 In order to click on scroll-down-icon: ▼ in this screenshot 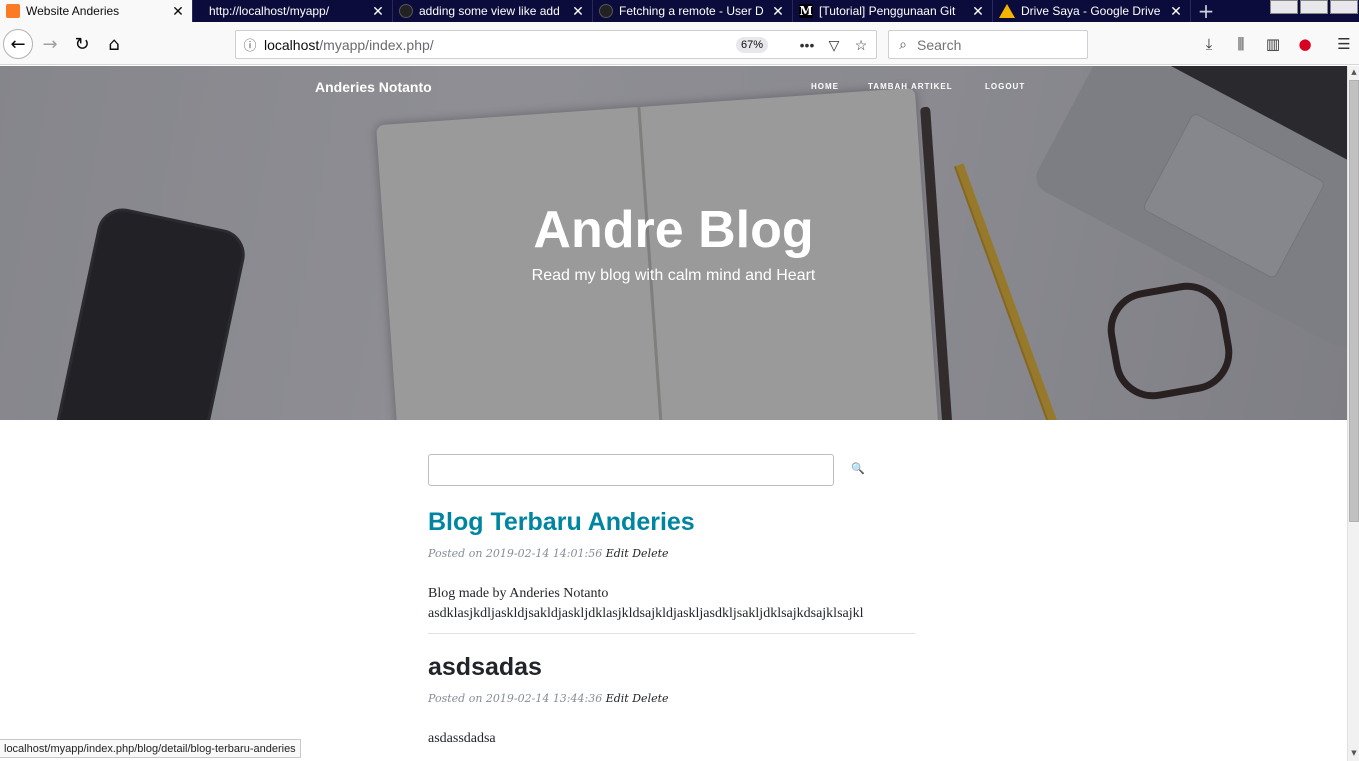, I will do `click(1354, 754)`.